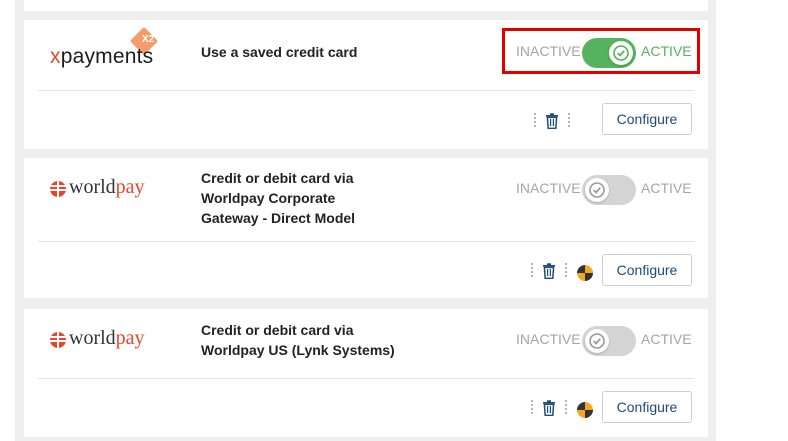  What do you see at coordinates (279, 52) in the screenshot?
I see `payment-method-title: Use a saved credit card` at bounding box center [279, 52].